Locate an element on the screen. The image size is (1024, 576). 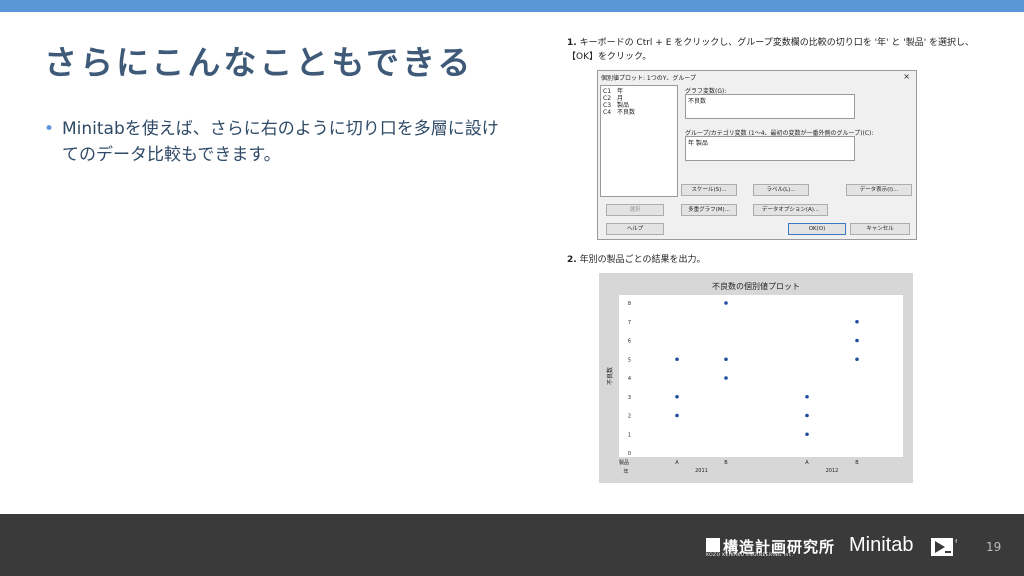
top-accent-bar is located at coordinates (512, 6).